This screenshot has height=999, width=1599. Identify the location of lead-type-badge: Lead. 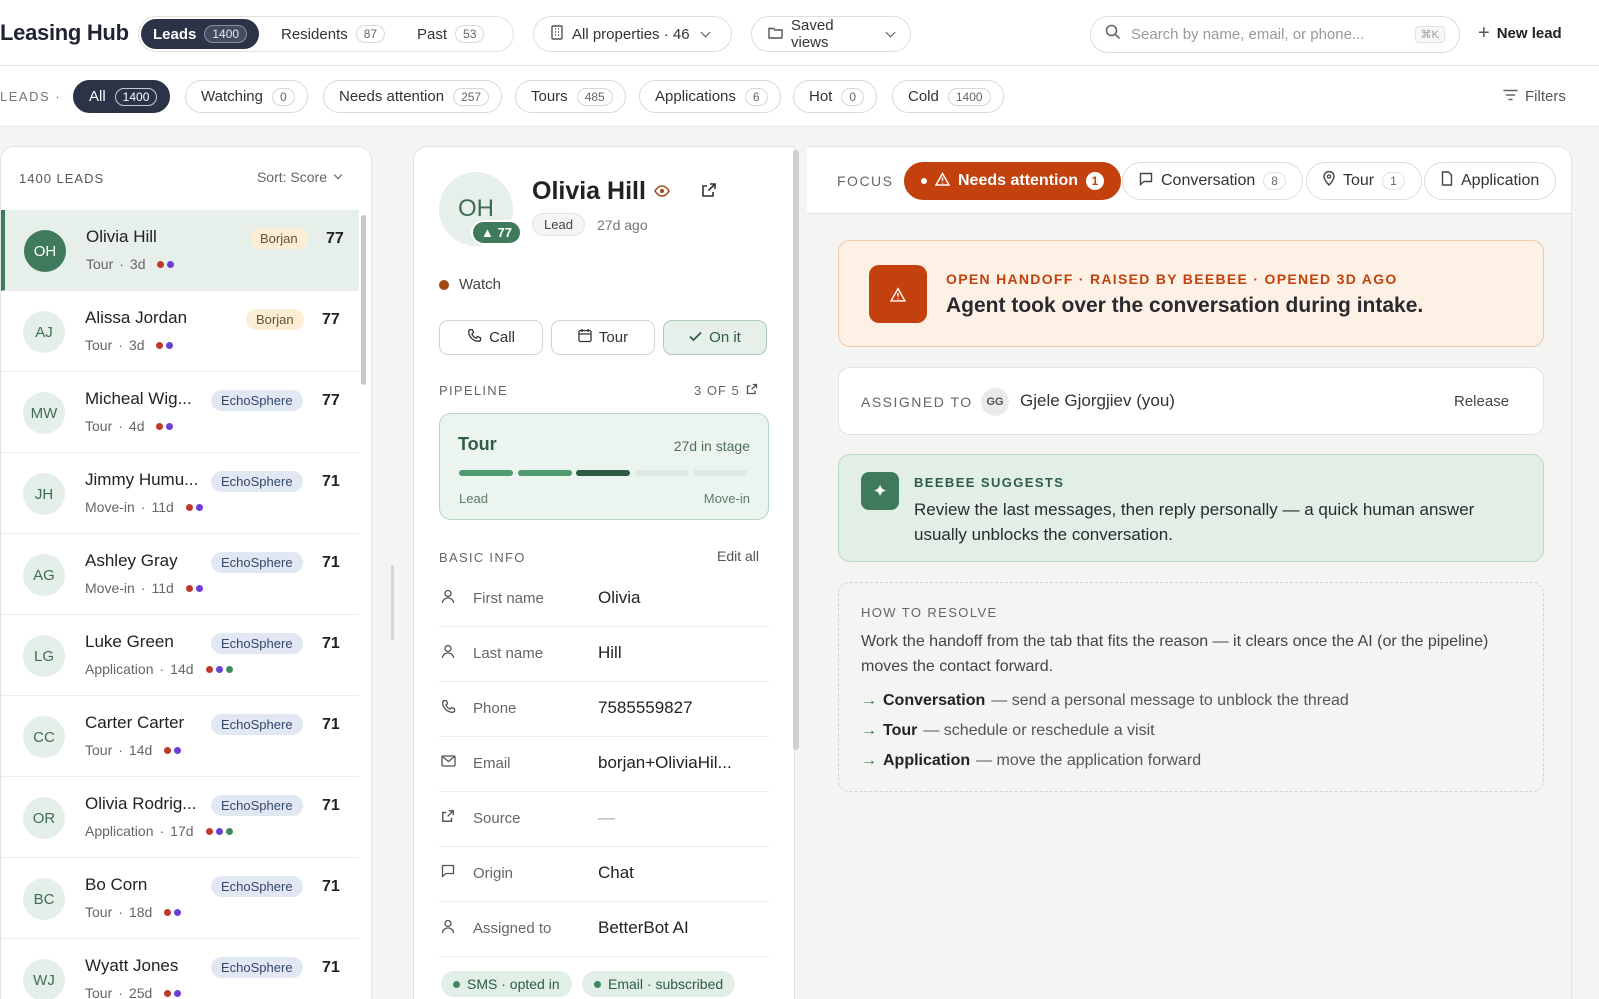
(558, 224).